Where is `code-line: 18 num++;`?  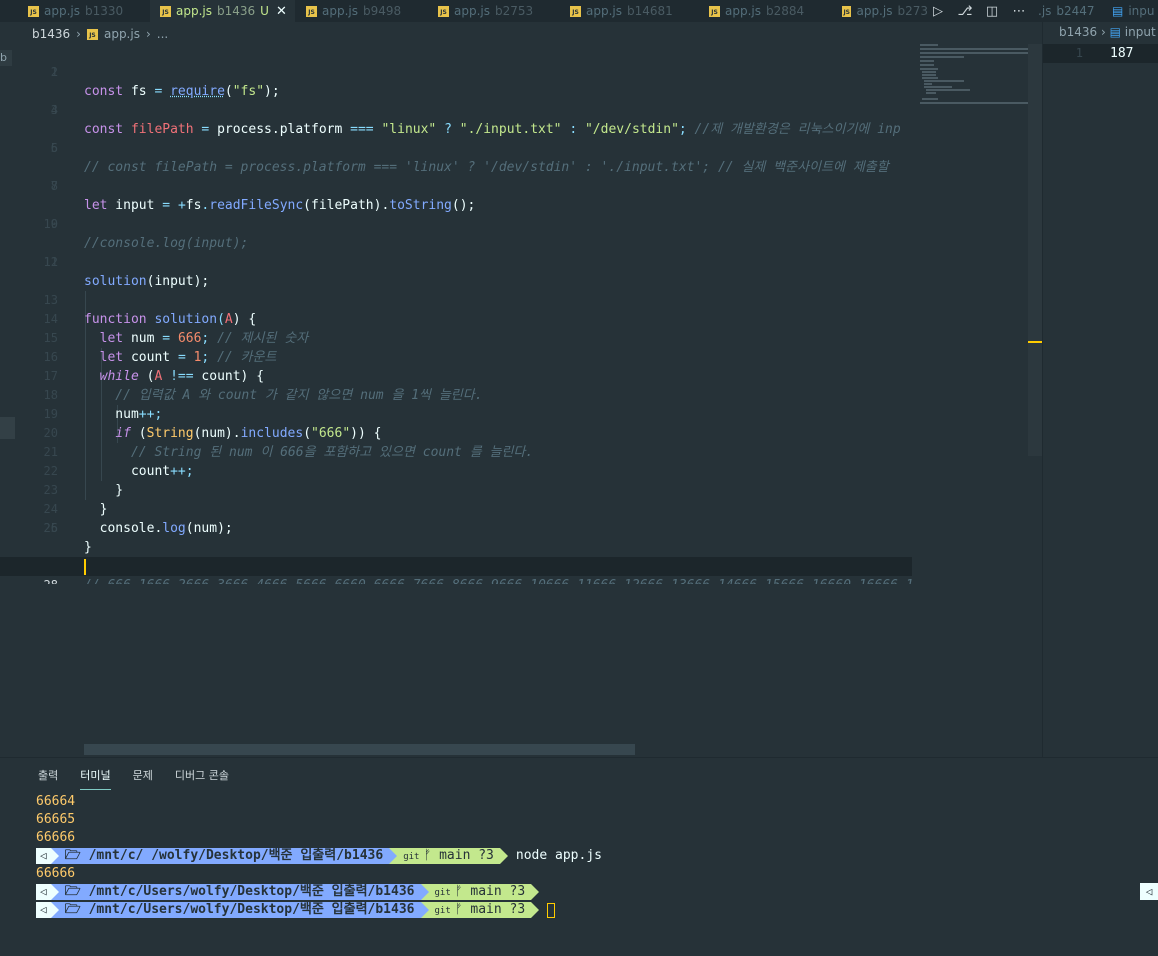 code-line: 18 num++; is located at coordinates (103, 405).